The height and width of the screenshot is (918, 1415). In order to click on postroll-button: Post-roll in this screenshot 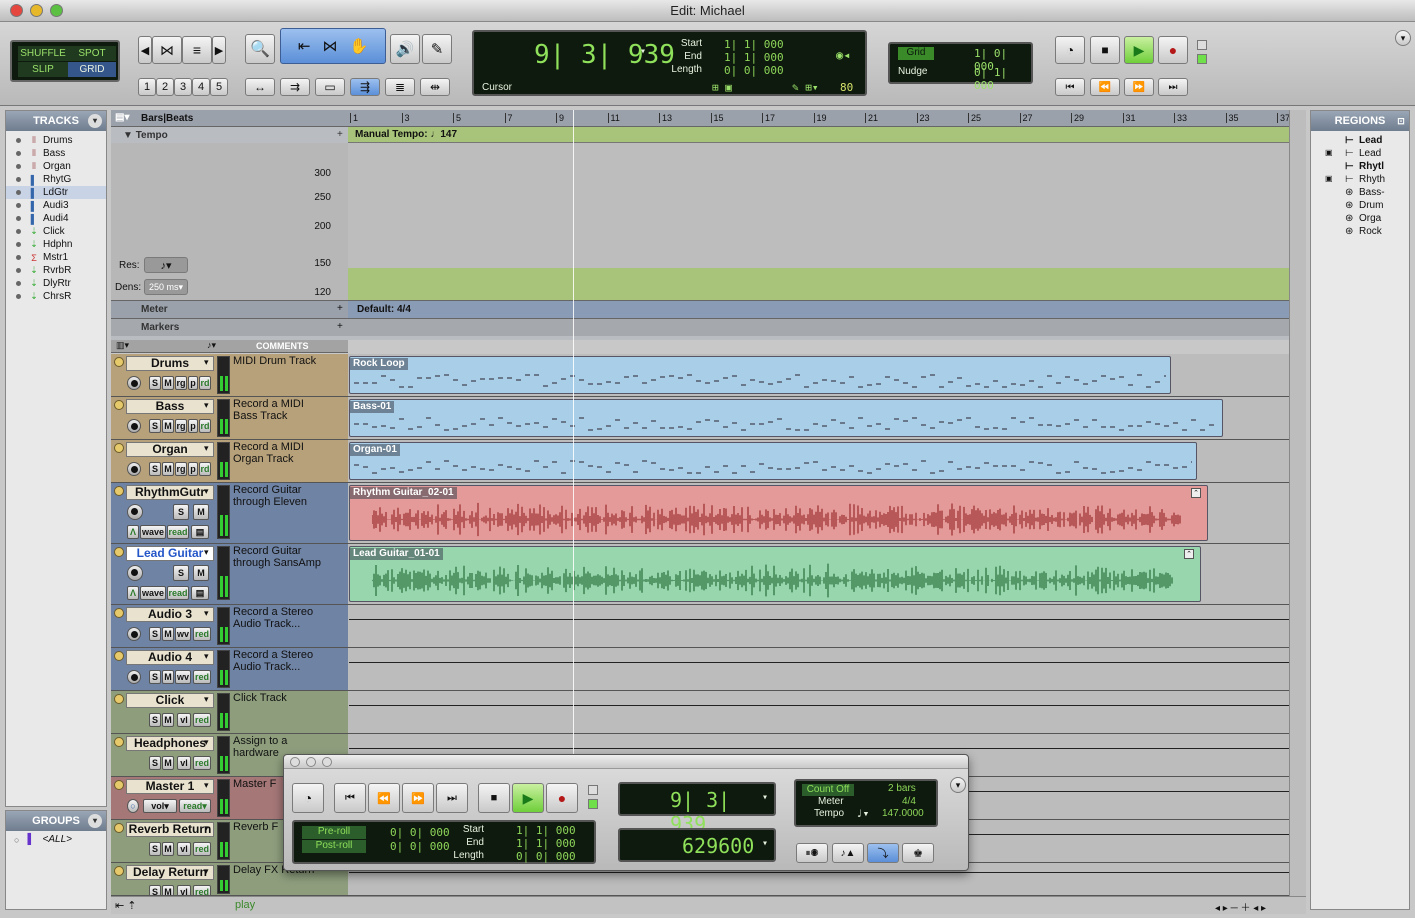, I will do `click(334, 846)`.